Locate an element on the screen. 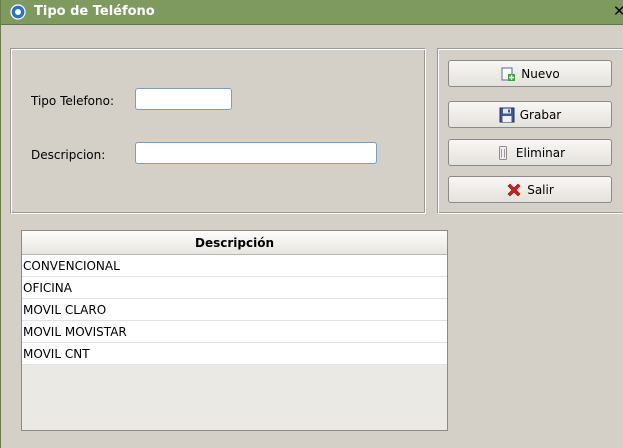 The image size is (623, 448). close-icon: ✕ is located at coordinates (618, 11).